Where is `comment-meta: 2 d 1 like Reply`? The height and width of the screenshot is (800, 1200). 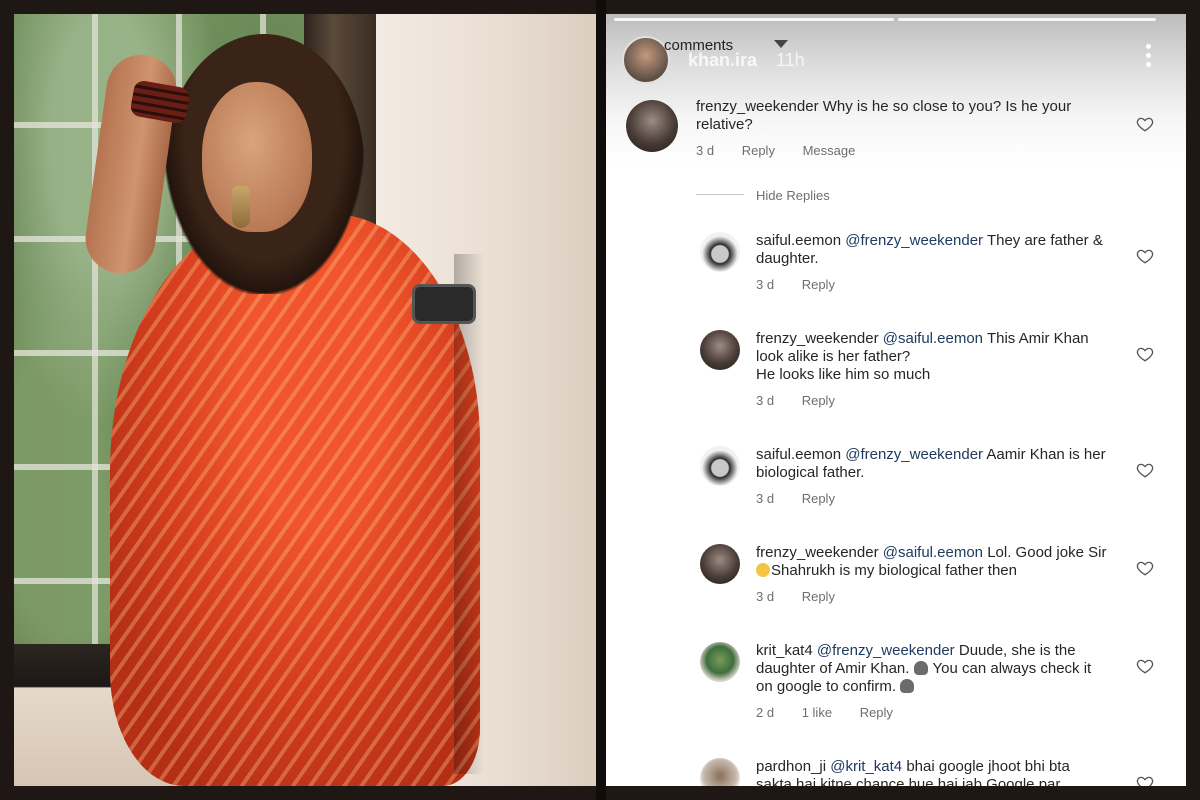 comment-meta: 2 d 1 like Reply is located at coordinates (836, 712).